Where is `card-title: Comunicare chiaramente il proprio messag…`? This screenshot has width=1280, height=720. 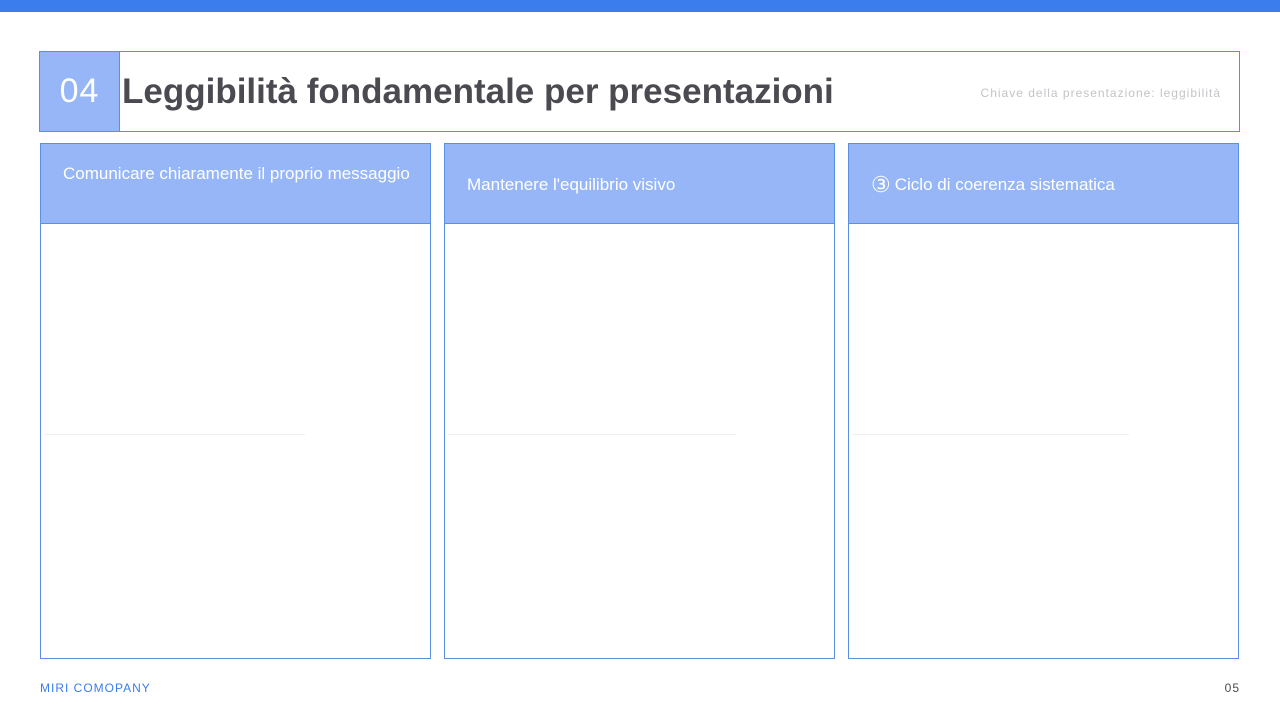
card-title: Comunicare chiaramente il proprio messag… is located at coordinates (236, 174).